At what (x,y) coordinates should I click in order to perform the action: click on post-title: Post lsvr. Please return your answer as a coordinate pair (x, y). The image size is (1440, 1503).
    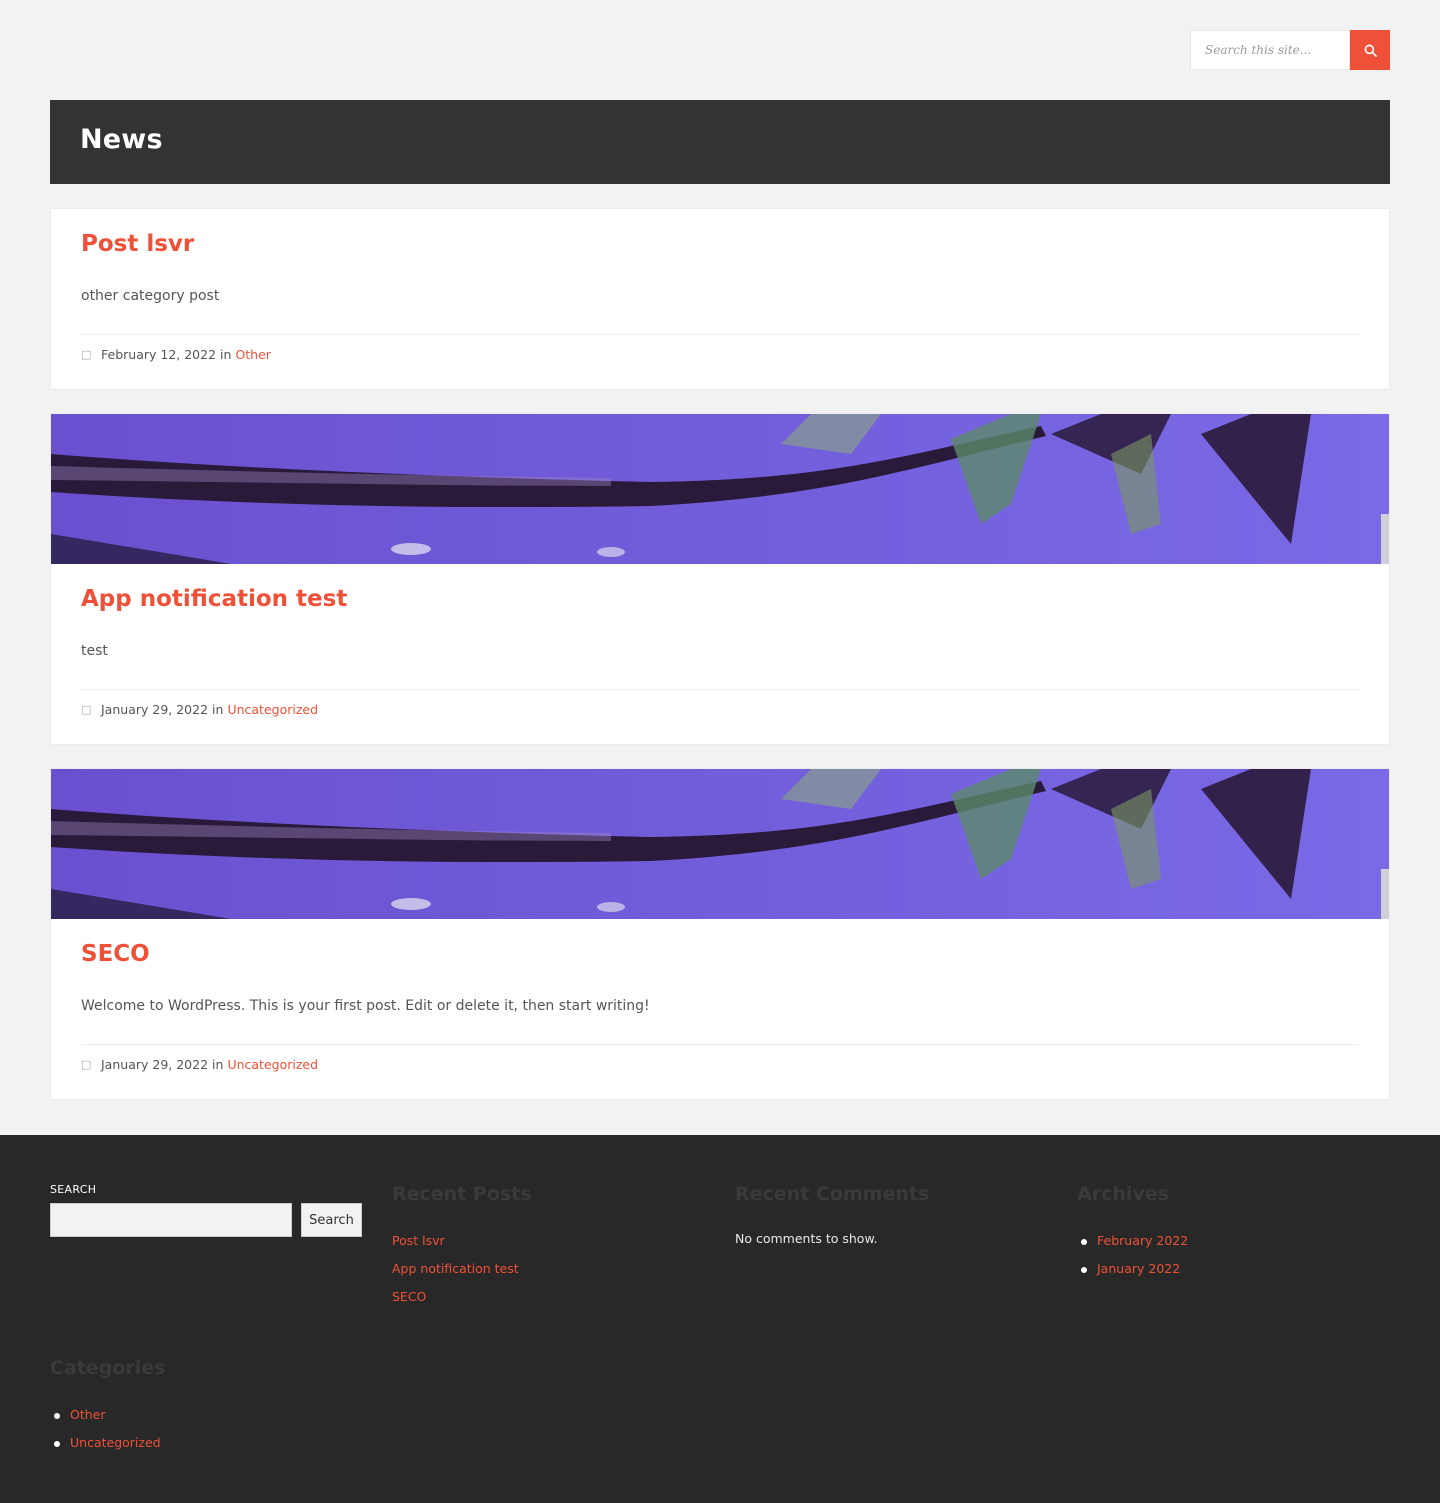
    Looking at the image, I should click on (137, 244).